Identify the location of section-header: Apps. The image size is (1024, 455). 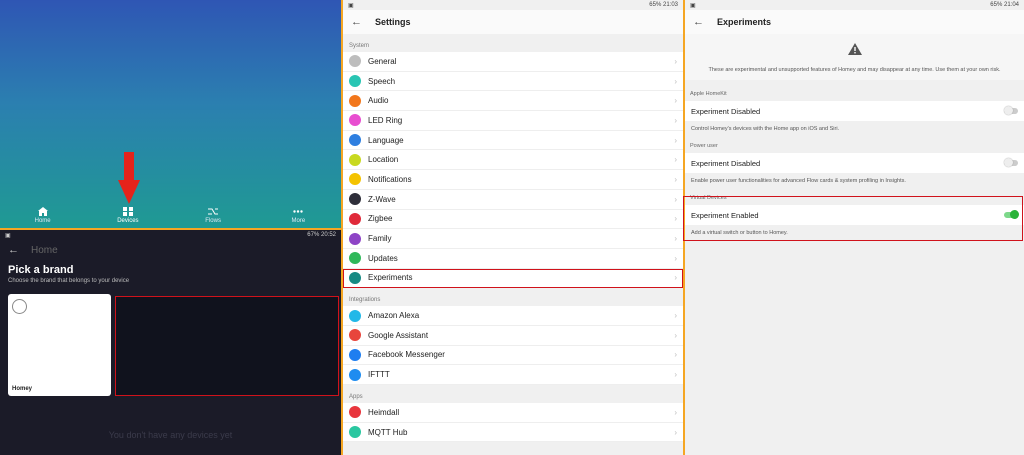
(356, 397).